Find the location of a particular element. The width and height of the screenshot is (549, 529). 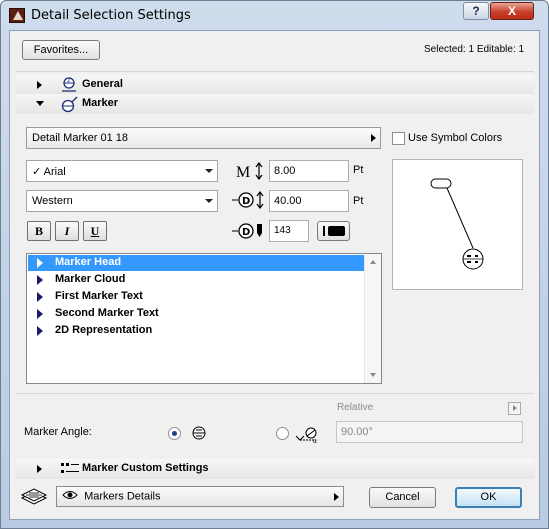

list-item-label: First Marker Text is located at coordinates (99, 296).